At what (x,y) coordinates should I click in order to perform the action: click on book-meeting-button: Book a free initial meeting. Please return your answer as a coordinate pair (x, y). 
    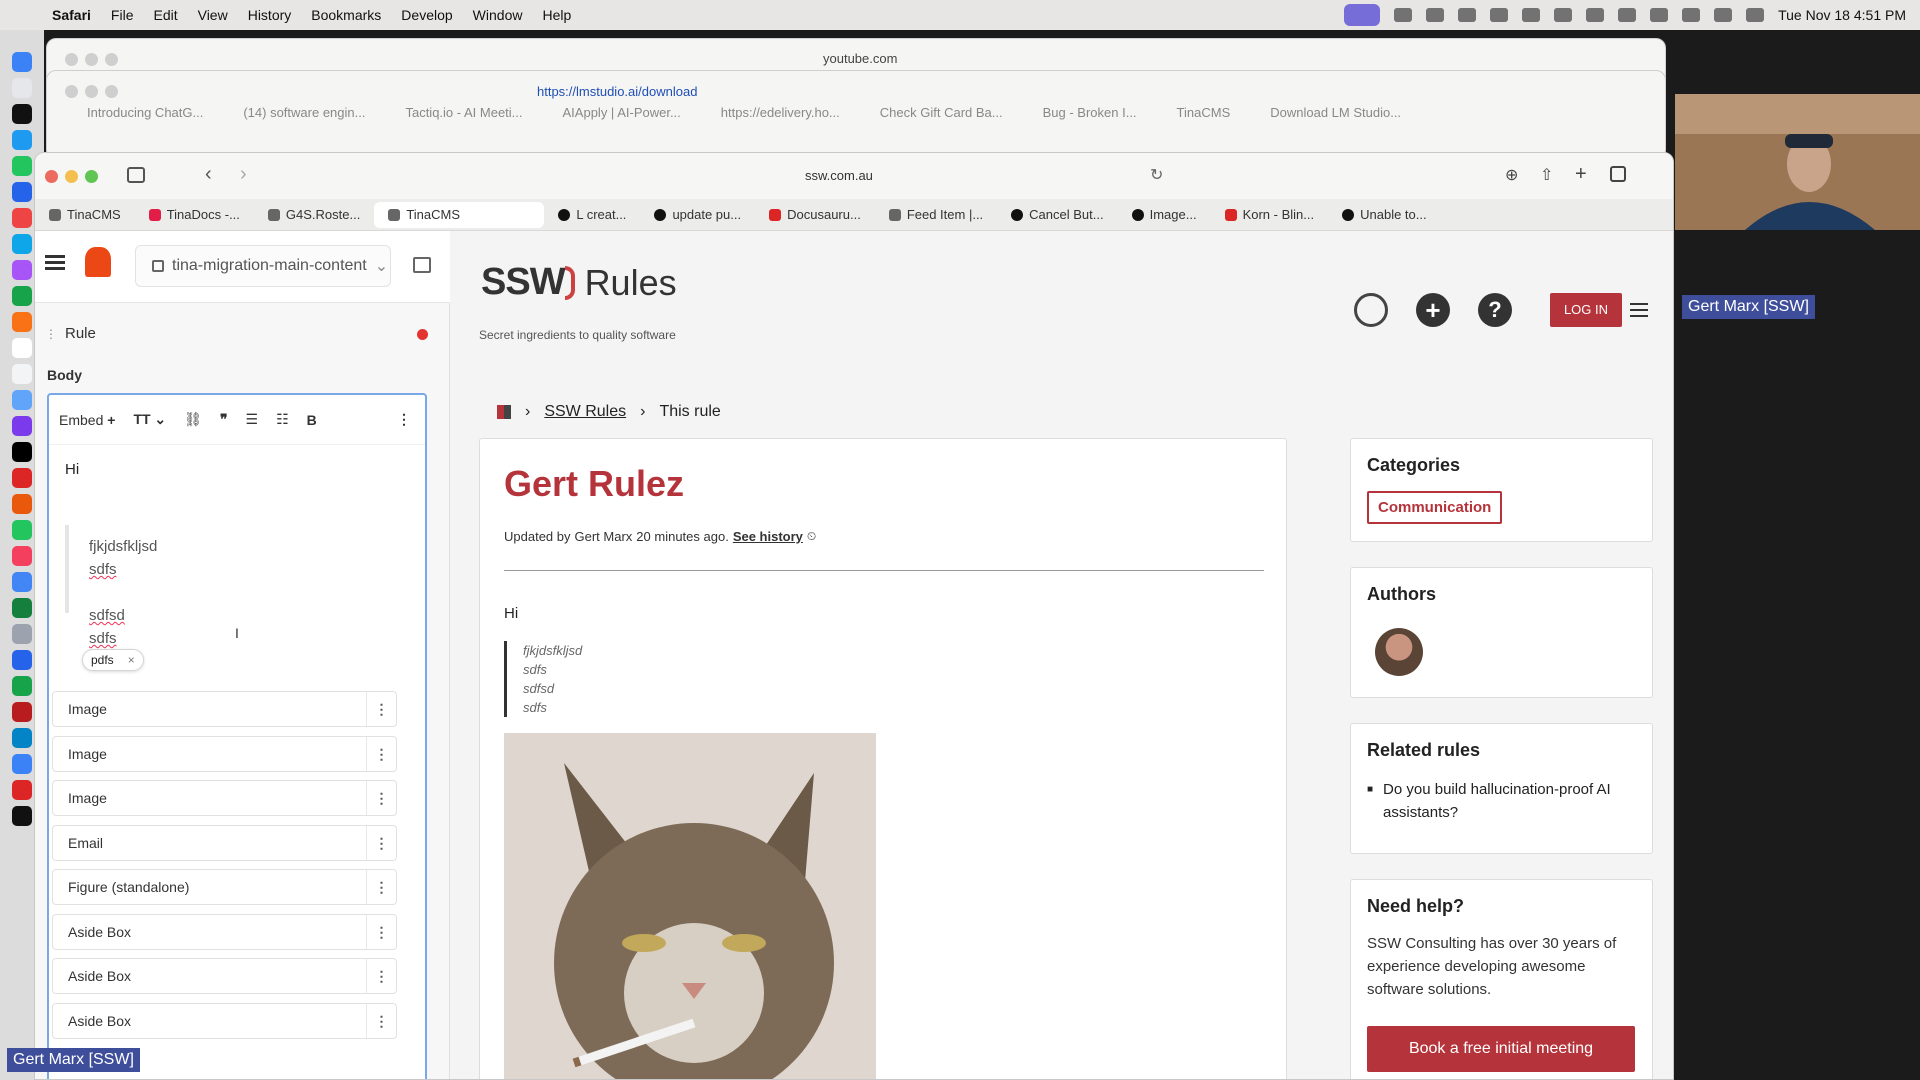
    Looking at the image, I should click on (1501, 1049).